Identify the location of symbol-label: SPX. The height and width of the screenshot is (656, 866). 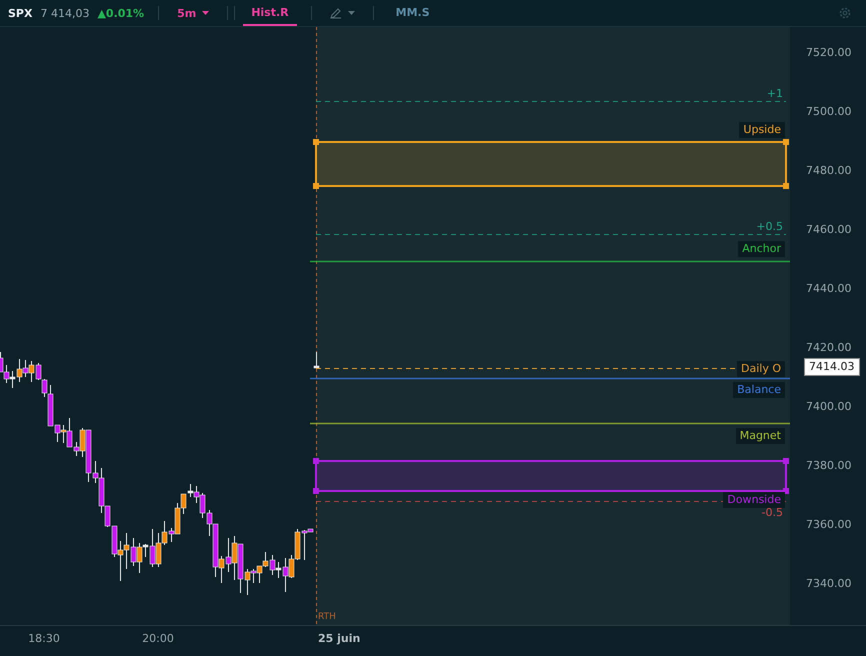
(20, 13).